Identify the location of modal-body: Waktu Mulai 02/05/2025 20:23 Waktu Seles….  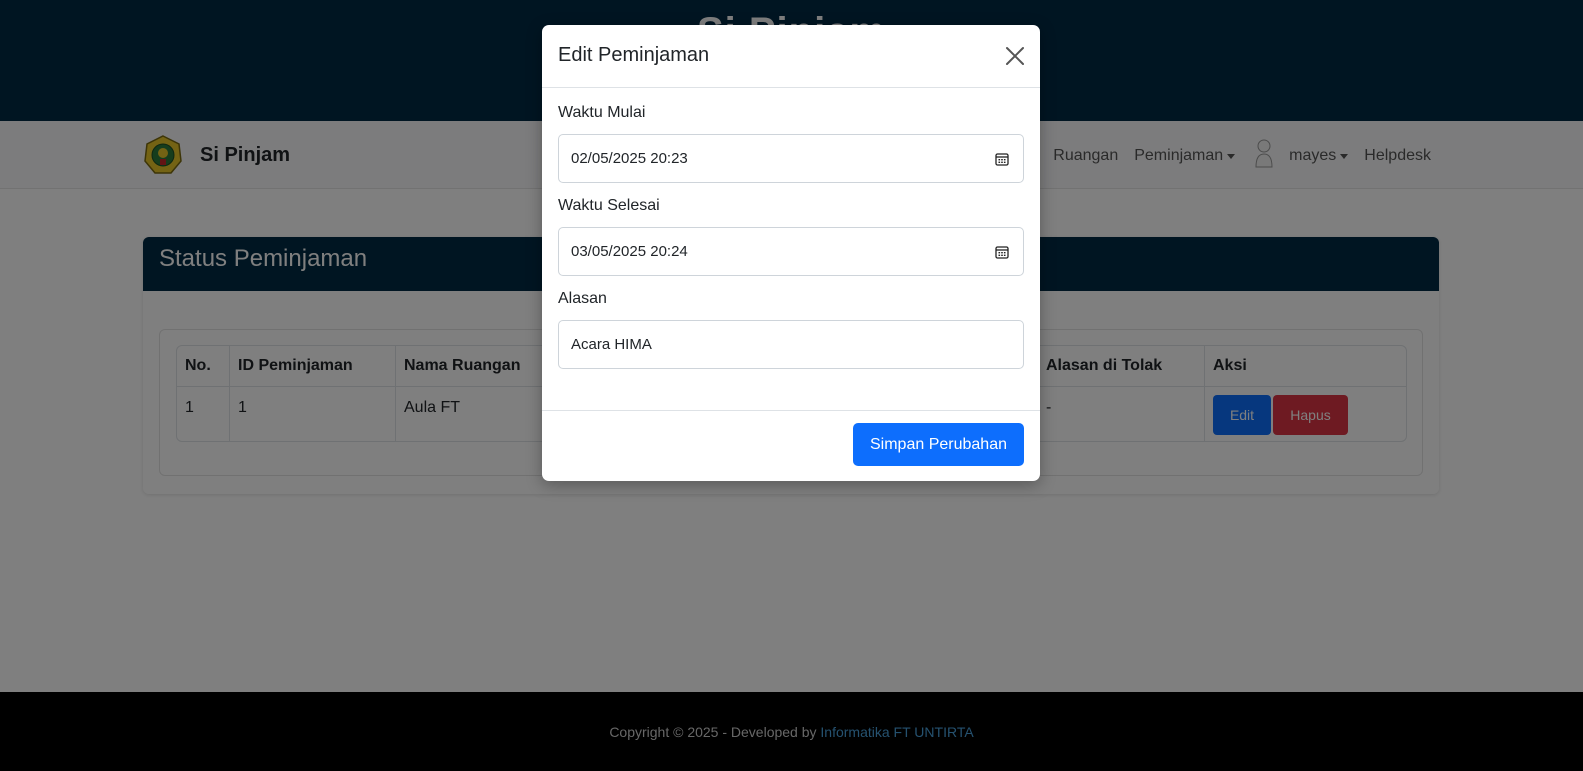
(791, 228).